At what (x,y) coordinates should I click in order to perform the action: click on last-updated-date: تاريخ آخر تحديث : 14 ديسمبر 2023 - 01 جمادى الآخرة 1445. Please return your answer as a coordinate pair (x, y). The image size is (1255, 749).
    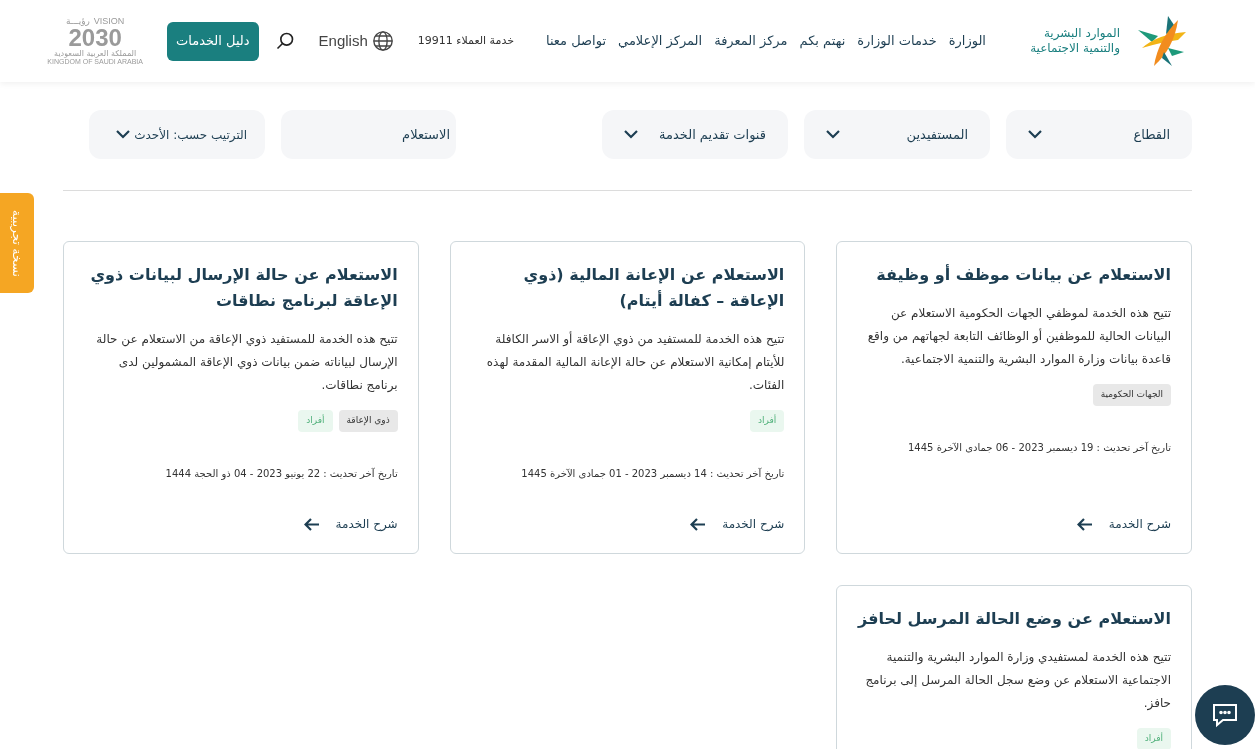
    Looking at the image, I should click on (652, 473).